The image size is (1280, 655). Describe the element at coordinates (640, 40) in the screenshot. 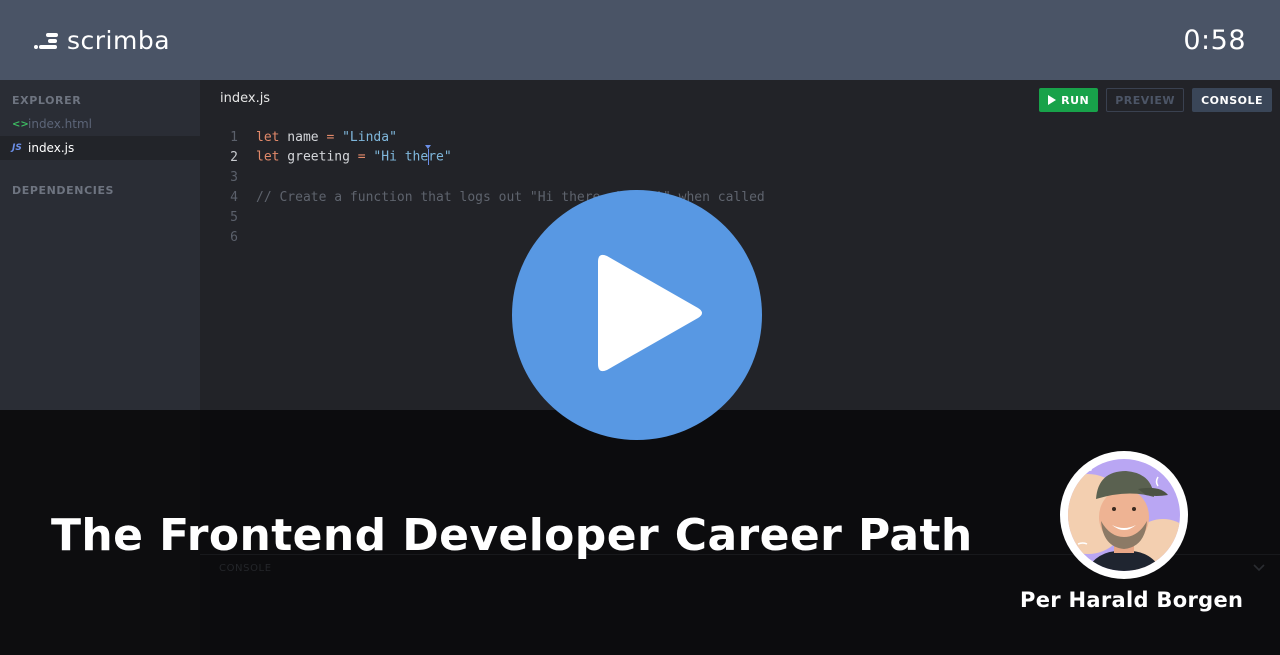

I see `top-header: scrimba 0:58` at that location.